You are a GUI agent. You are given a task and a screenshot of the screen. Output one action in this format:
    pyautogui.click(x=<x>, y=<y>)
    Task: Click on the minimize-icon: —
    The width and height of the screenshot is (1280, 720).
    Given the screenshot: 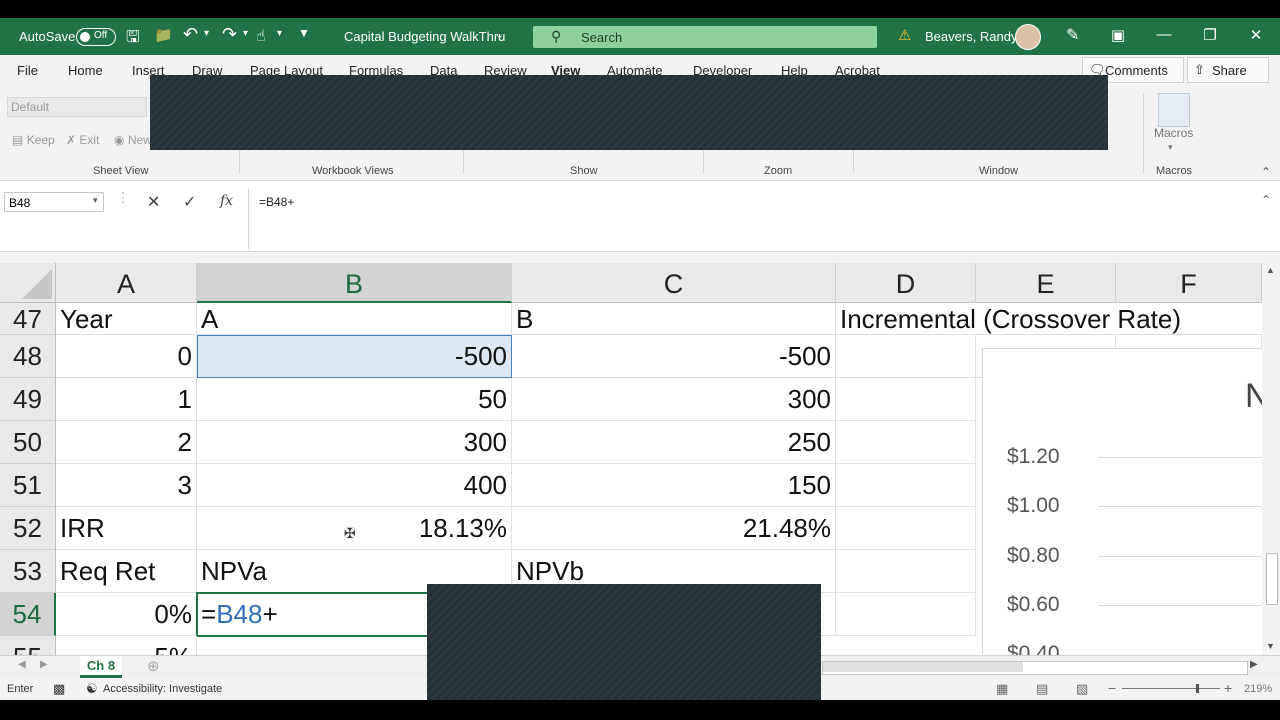 What is the action you would take?
    pyautogui.click(x=1164, y=36)
    